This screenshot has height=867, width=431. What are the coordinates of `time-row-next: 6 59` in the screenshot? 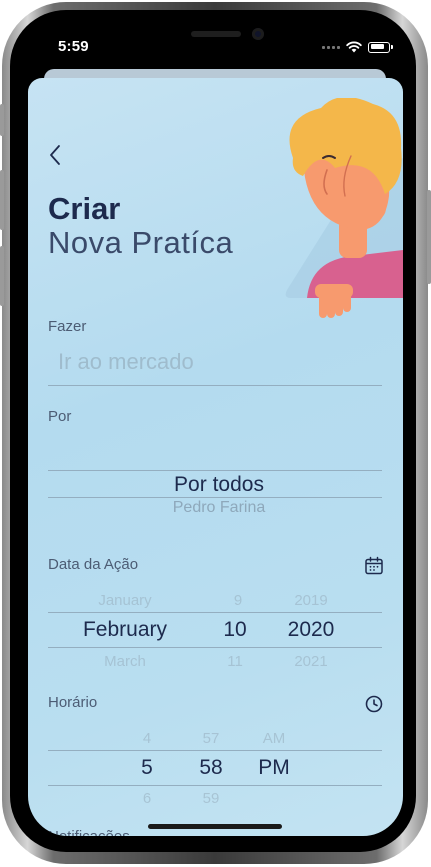 It's located at (215, 797).